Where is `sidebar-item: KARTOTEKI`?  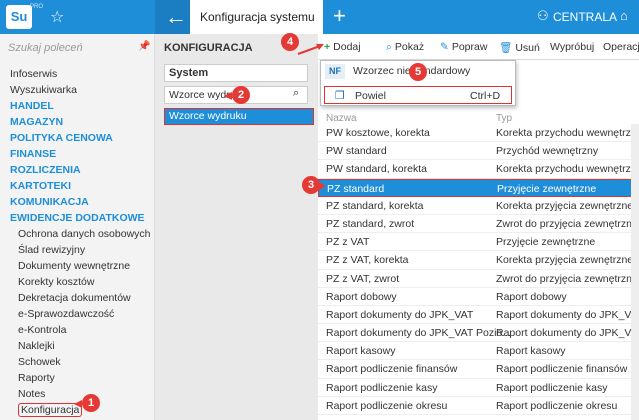
sidebar-item: KARTOTEKI is located at coordinates (77, 186).